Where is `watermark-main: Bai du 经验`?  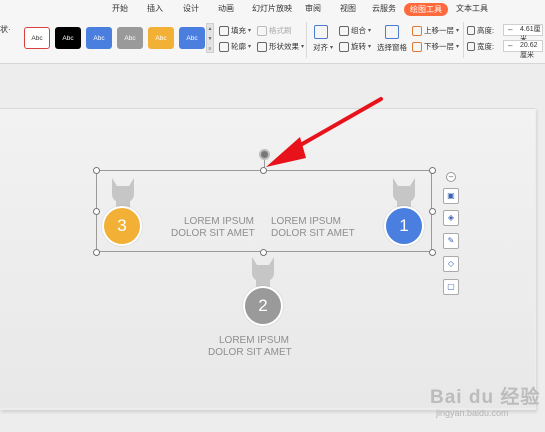
watermark-main: Bai du 经验 is located at coordinates (485, 397).